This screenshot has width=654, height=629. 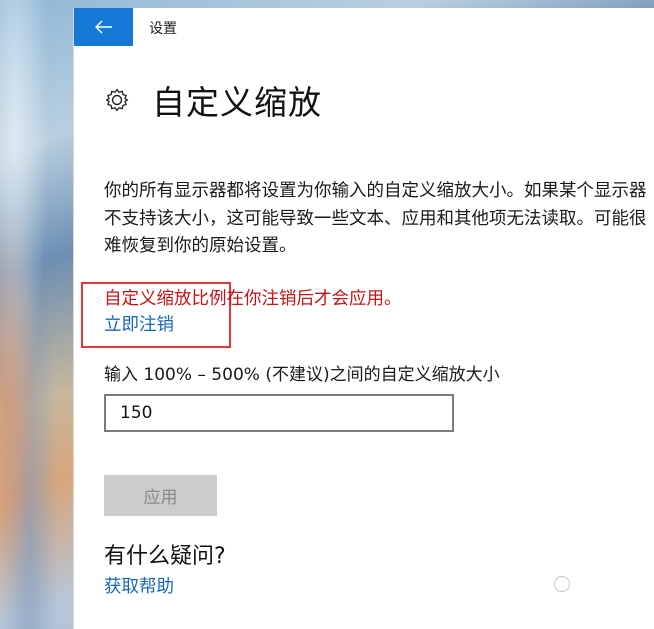 I want to click on signout-notice: 自定义缩放比例在你注销后才会应用。, so click(x=253, y=299).